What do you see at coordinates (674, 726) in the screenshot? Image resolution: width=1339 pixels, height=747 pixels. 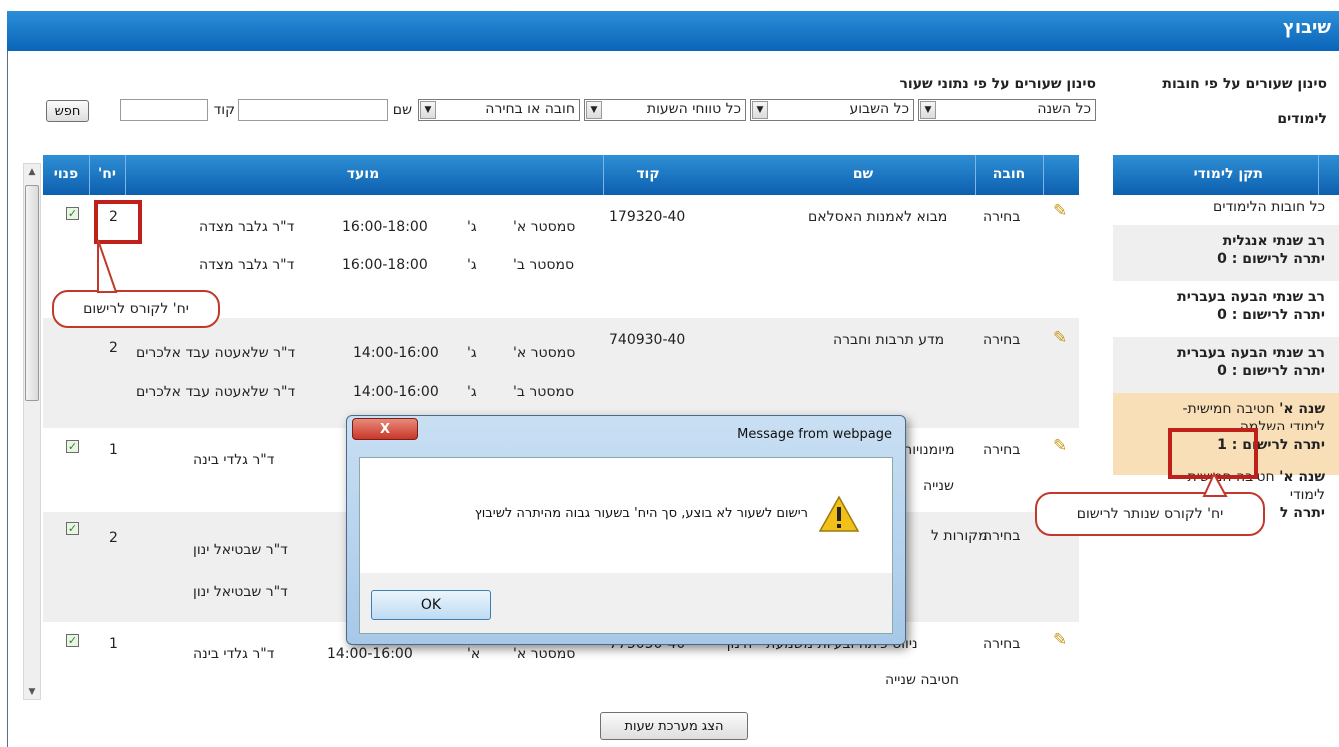 I see `show-schedule-button: הצג מערכת שעות` at bounding box center [674, 726].